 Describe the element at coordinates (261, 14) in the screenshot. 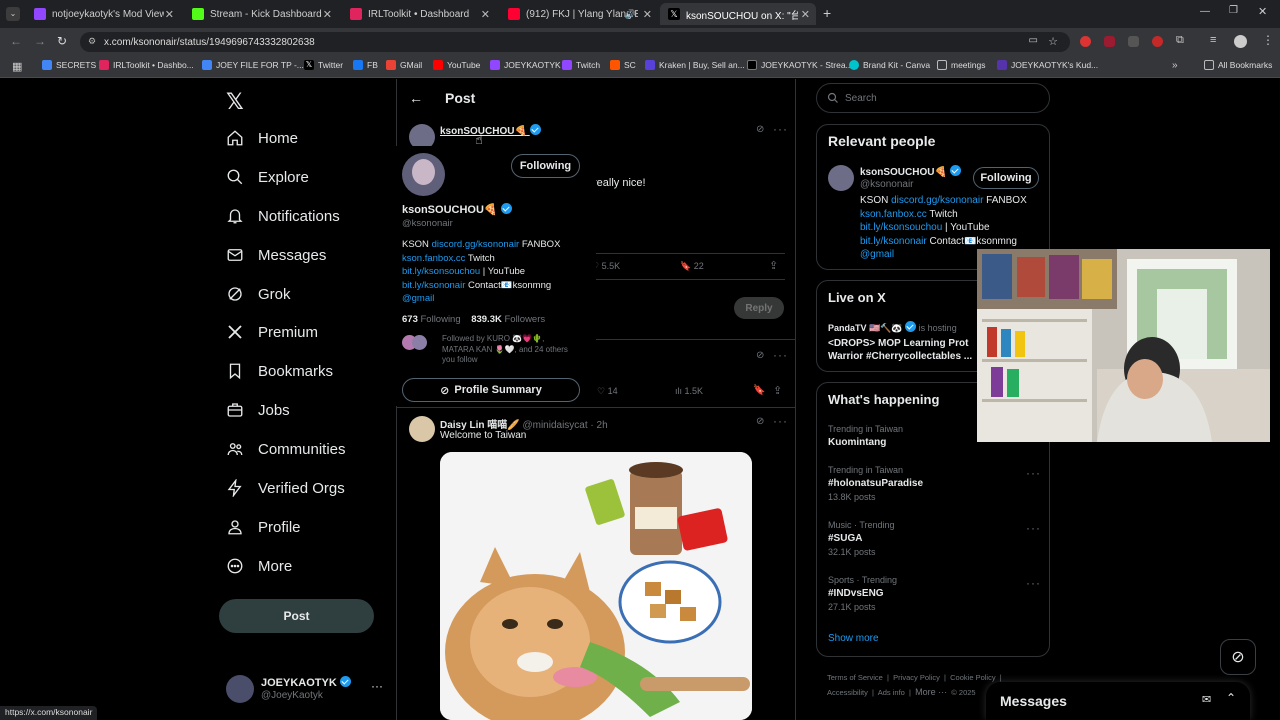

I see `browser-tab: Stream - Kick Dashboard ✕` at that location.